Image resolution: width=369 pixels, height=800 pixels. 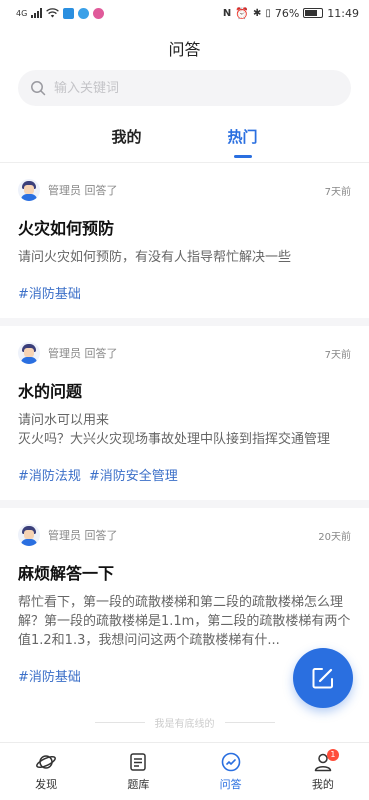 What do you see at coordinates (313, 13) in the screenshot?
I see `battery-icon` at bounding box center [313, 13].